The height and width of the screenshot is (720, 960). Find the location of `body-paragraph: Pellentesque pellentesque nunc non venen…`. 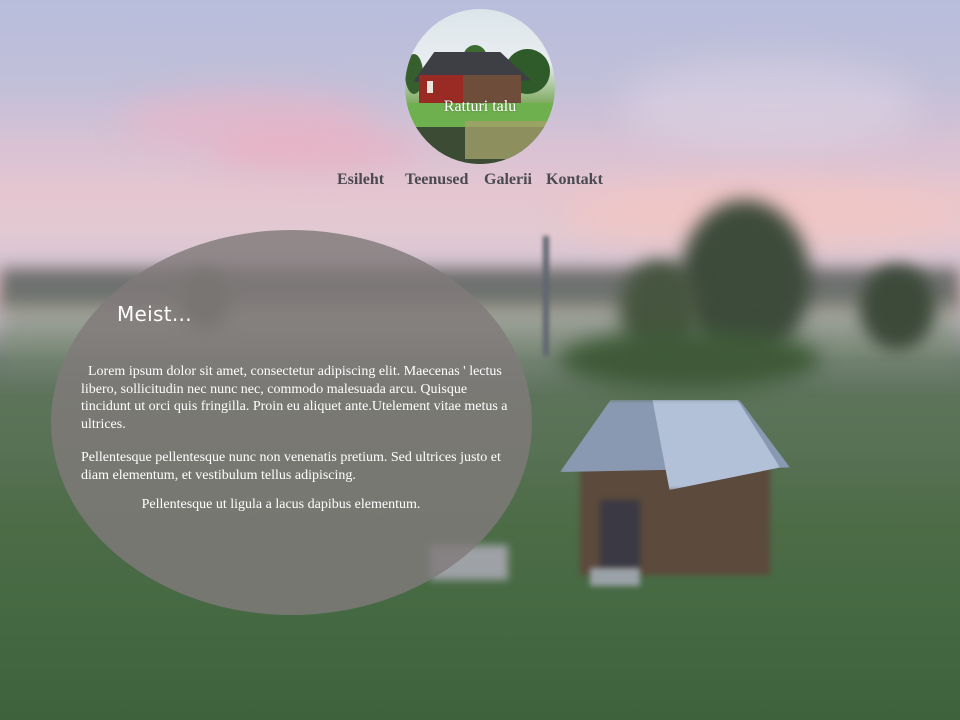

body-paragraph: Pellentesque pellentesque nunc non venen… is located at coordinates (291, 466).